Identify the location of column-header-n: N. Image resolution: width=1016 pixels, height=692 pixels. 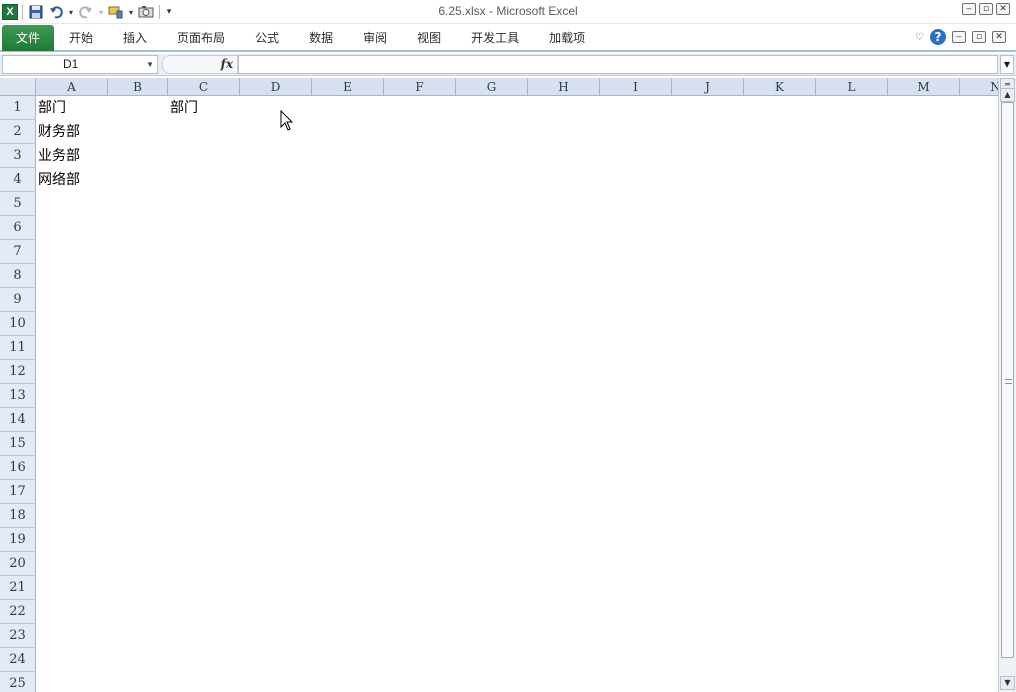
(979, 87).